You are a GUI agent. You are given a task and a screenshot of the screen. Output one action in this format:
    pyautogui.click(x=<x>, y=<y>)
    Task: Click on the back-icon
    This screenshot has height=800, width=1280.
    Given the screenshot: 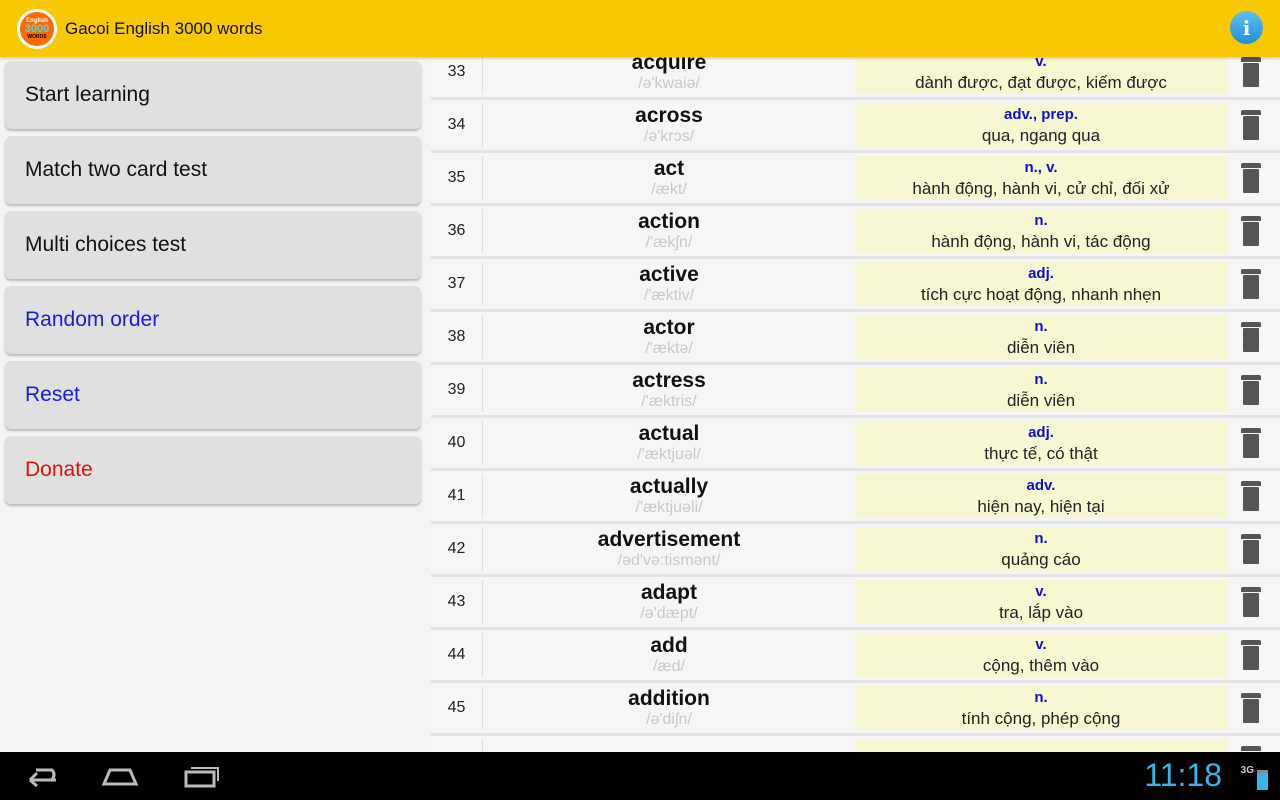 What is the action you would take?
    pyautogui.click(x=40, y=776)
    